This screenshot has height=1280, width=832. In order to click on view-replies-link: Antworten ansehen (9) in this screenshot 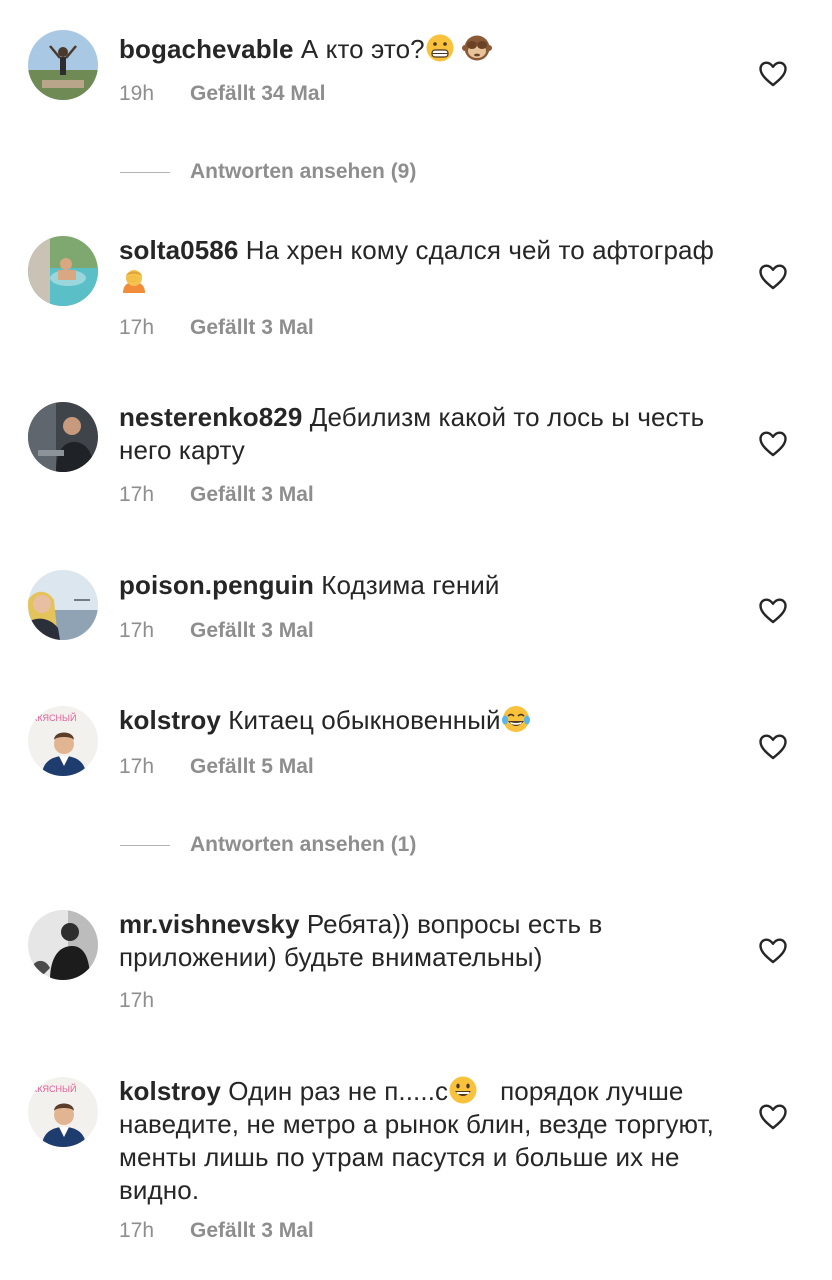, I will do `click(303, 172)`.